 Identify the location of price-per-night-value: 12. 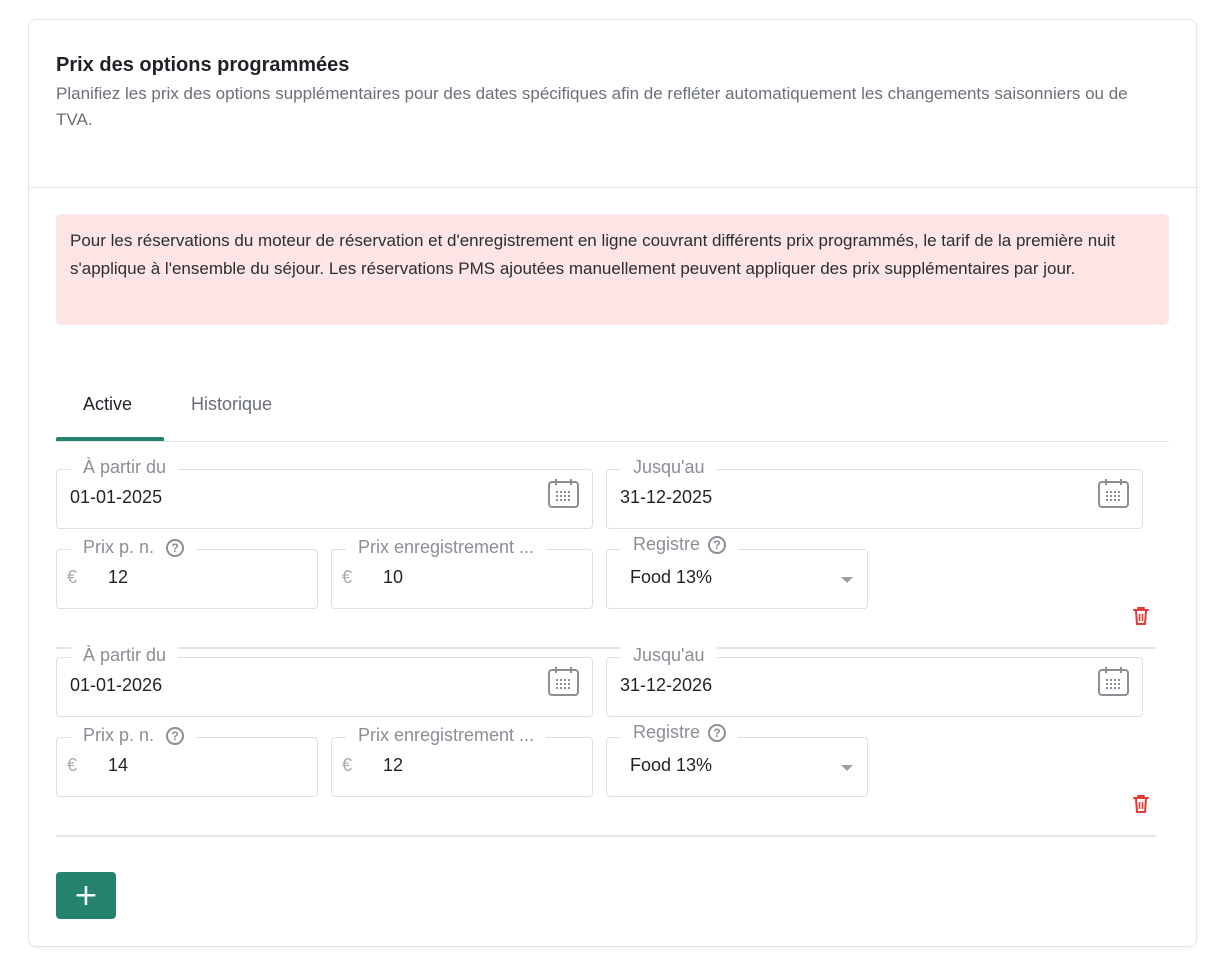
(118, 577).